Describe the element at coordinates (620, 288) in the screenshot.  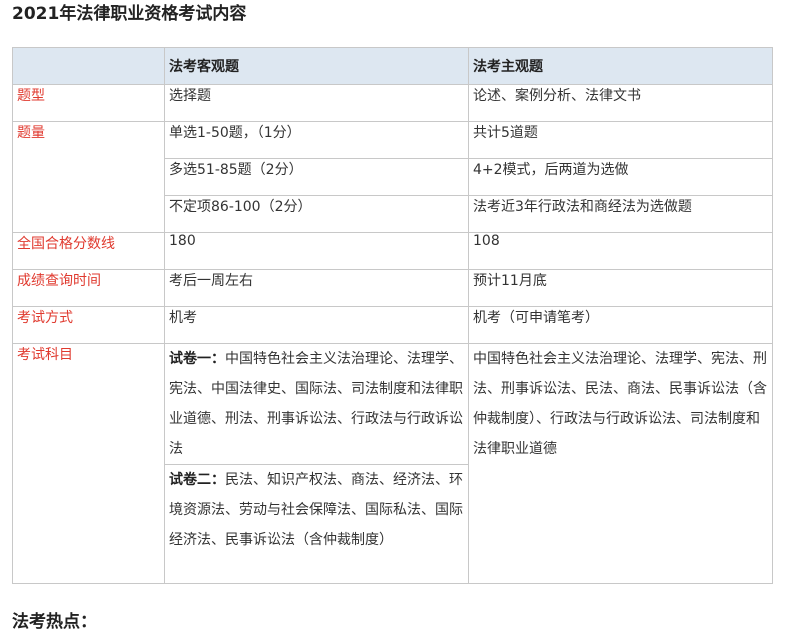
I see `score-query-subjective: 预计11月底` at that location.